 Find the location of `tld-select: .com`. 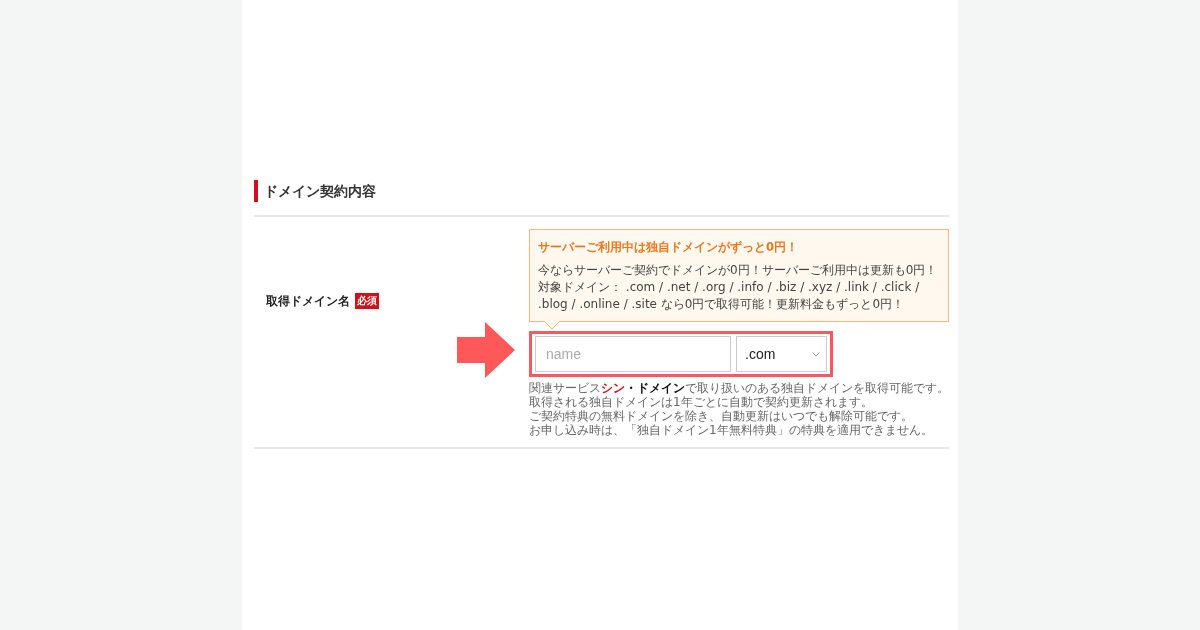

tld-select: .com is located at coordinates (781, 354).